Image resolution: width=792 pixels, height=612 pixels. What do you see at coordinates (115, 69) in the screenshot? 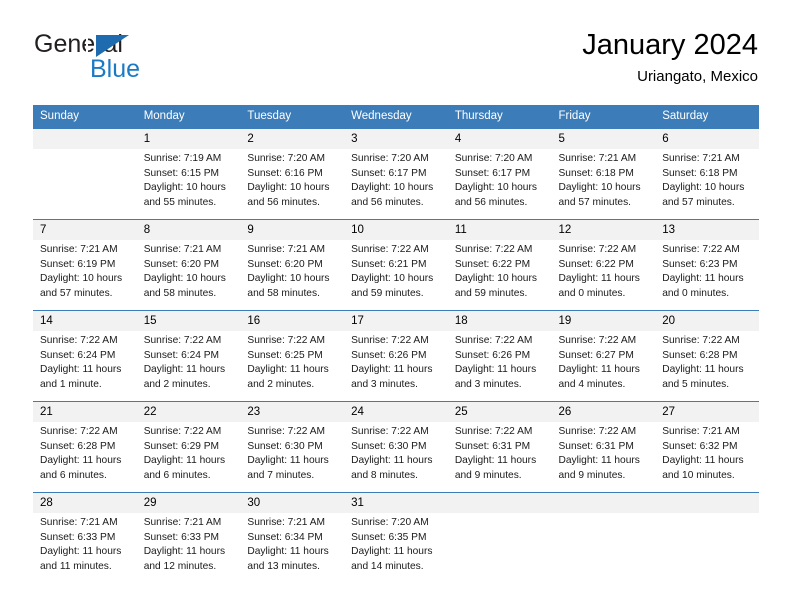
I see `logo-text-blue: Blue` at bounding box center [115, 69].